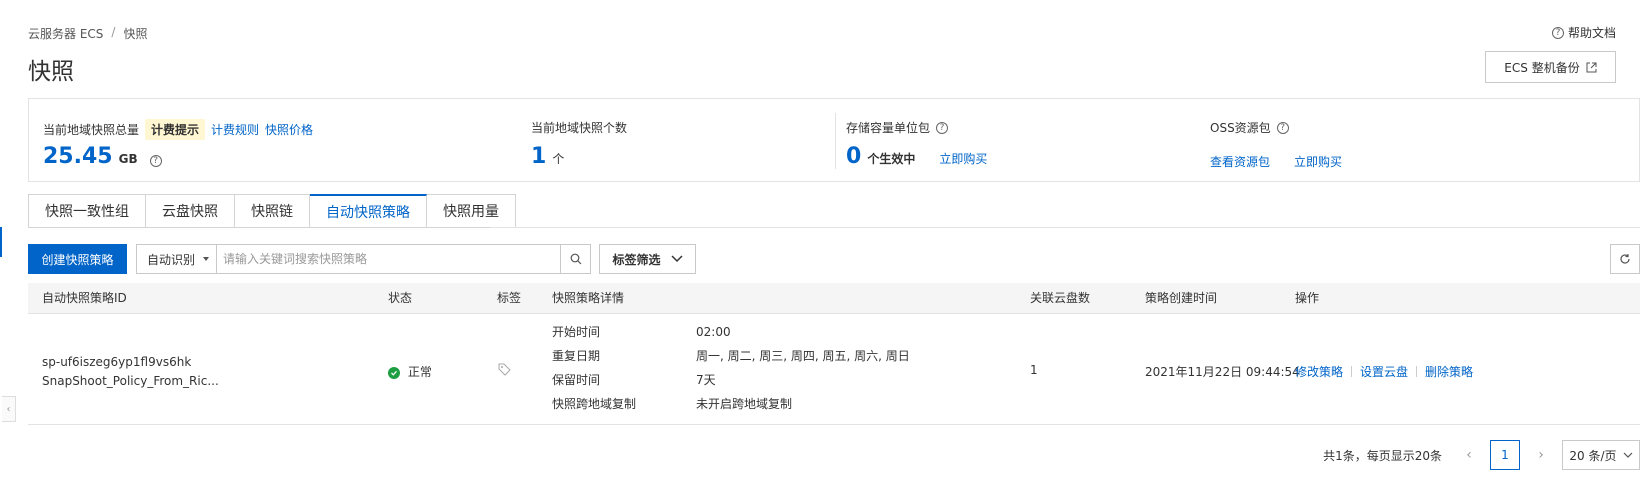  What do you see at coordinates (1318, 161) in the screenshot?
I see `oss-buy-link: 立即购买` at bounding box center [1318, 161].